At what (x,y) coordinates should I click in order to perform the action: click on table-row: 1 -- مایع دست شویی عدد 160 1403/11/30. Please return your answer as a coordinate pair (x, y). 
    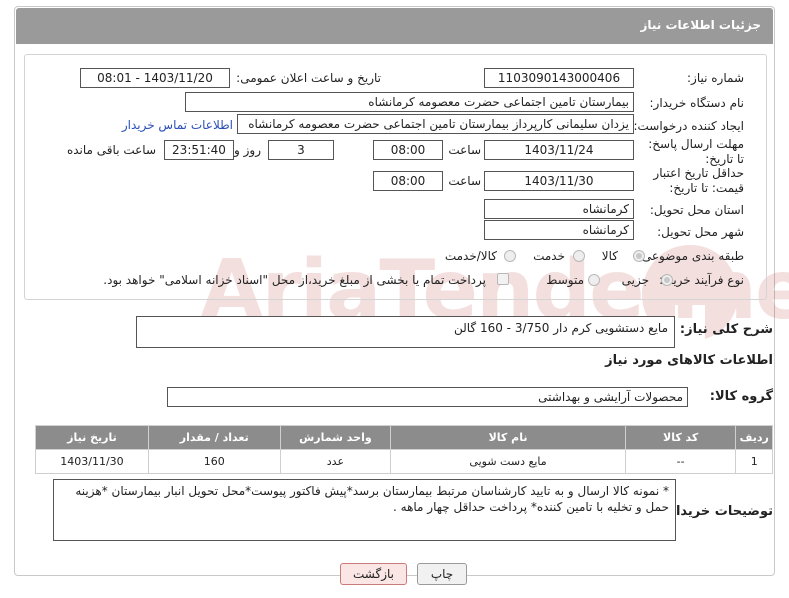
    Looking at the image, I should click on (404, 461).